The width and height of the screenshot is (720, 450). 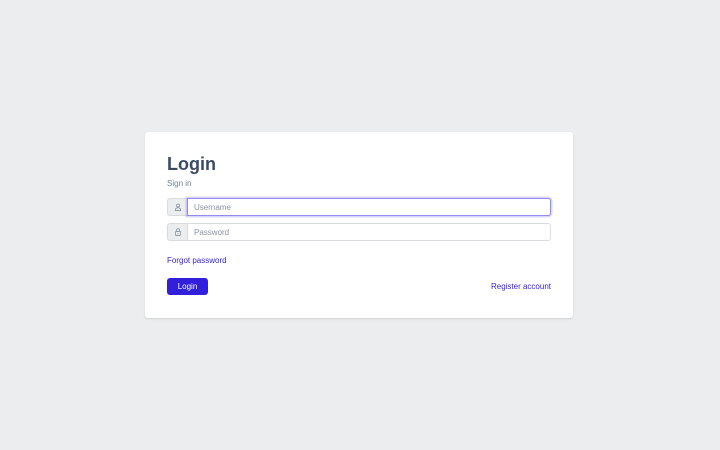 What do you see at coordinates (187, 286) in the screenshot?
I see `login-button: Login` at bounding box center [187, 286].